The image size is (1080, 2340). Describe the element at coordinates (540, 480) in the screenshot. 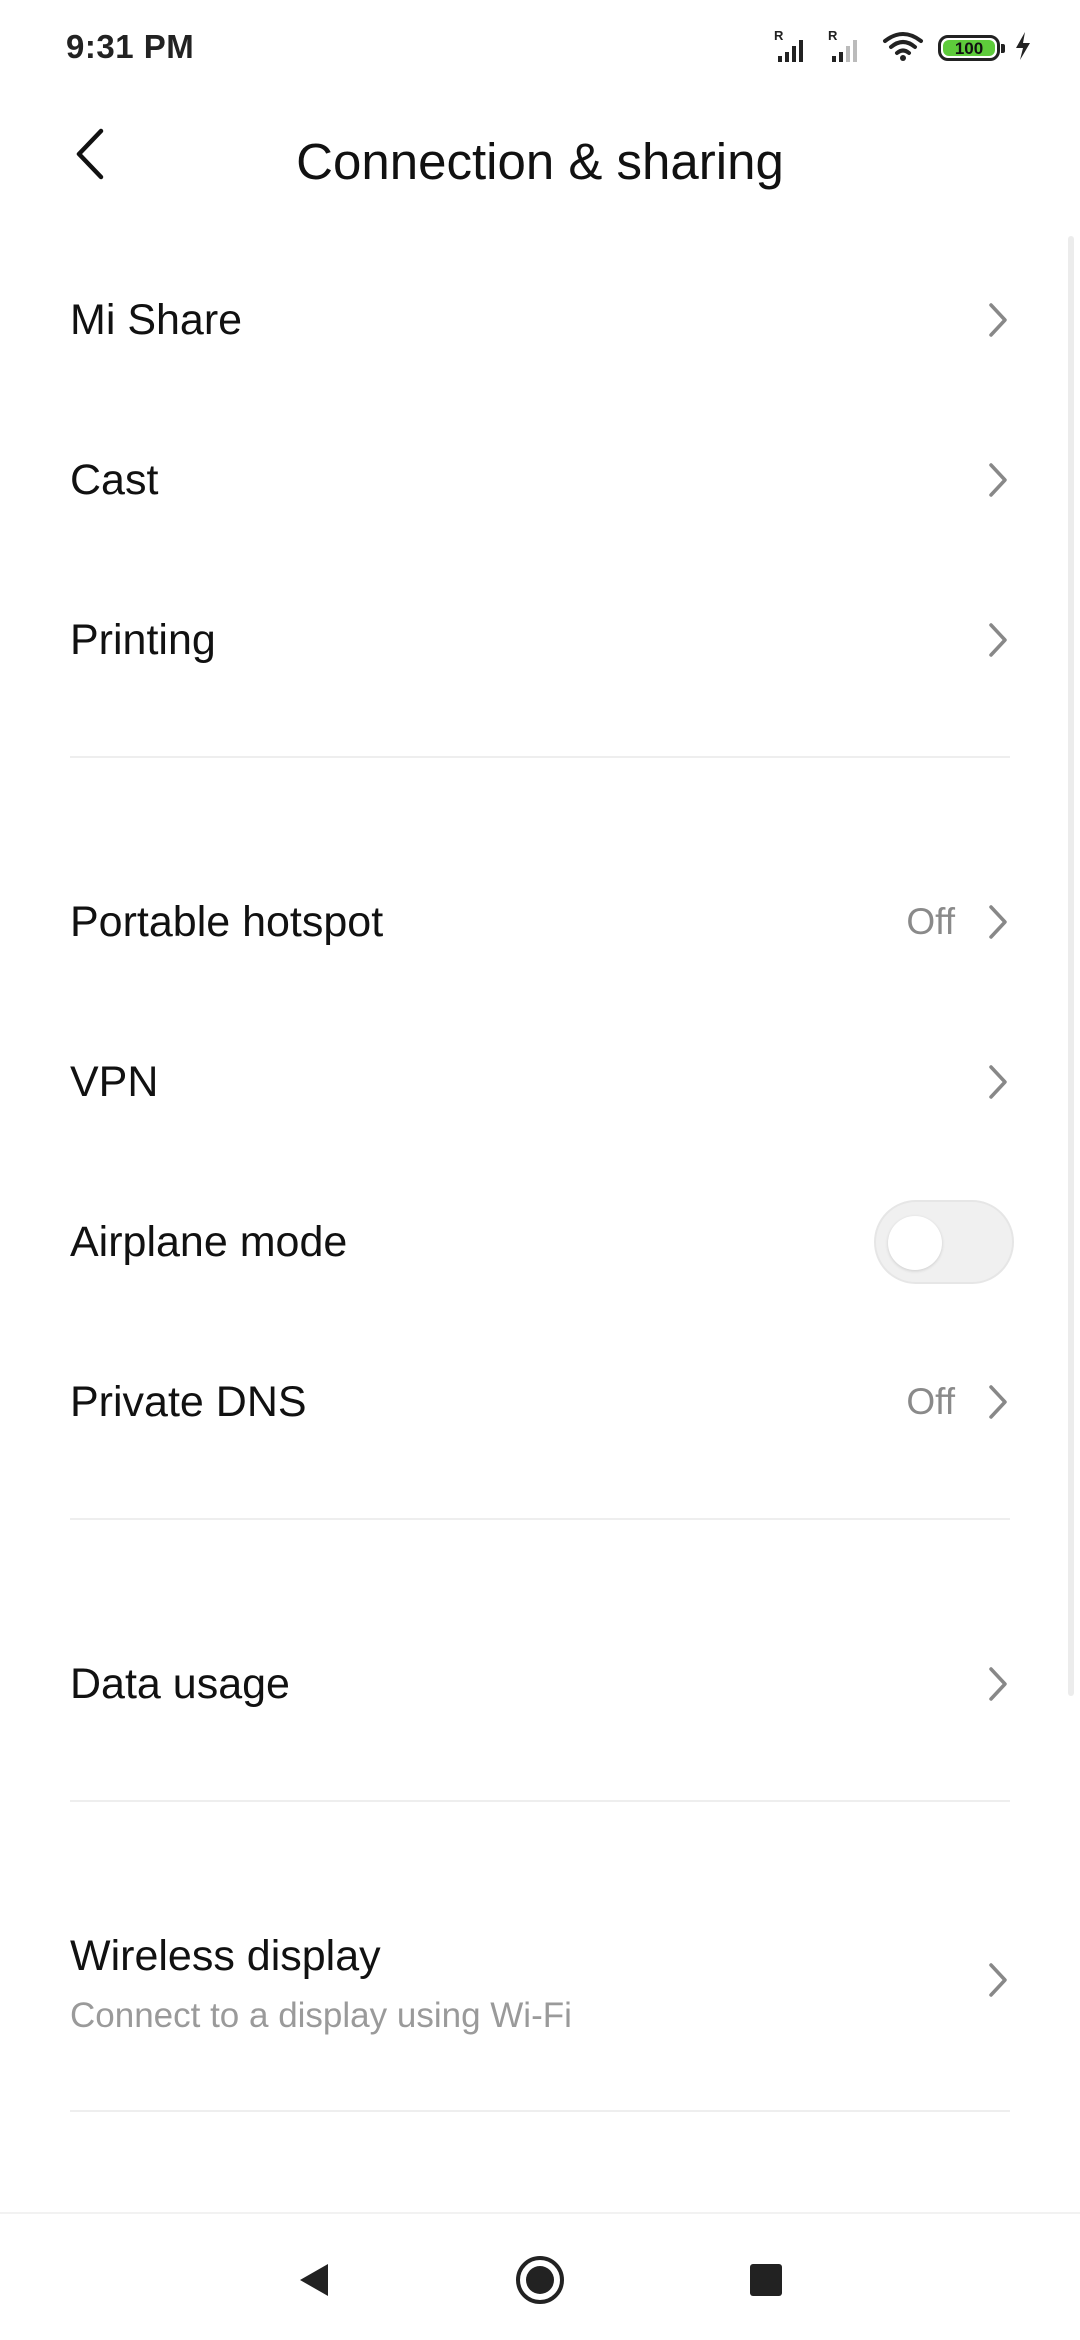

I see `list-item-cast: Cast` at that location.